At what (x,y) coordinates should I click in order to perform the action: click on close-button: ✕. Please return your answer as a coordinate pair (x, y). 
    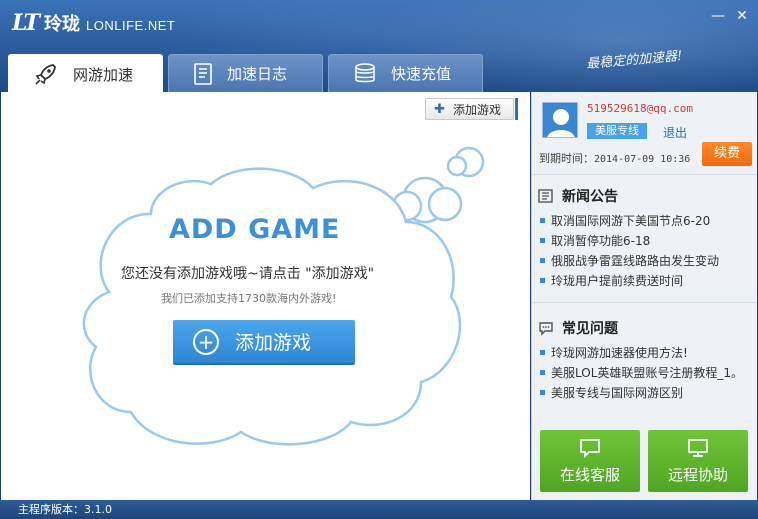
    Looking at the image, I should click on (742, 16).